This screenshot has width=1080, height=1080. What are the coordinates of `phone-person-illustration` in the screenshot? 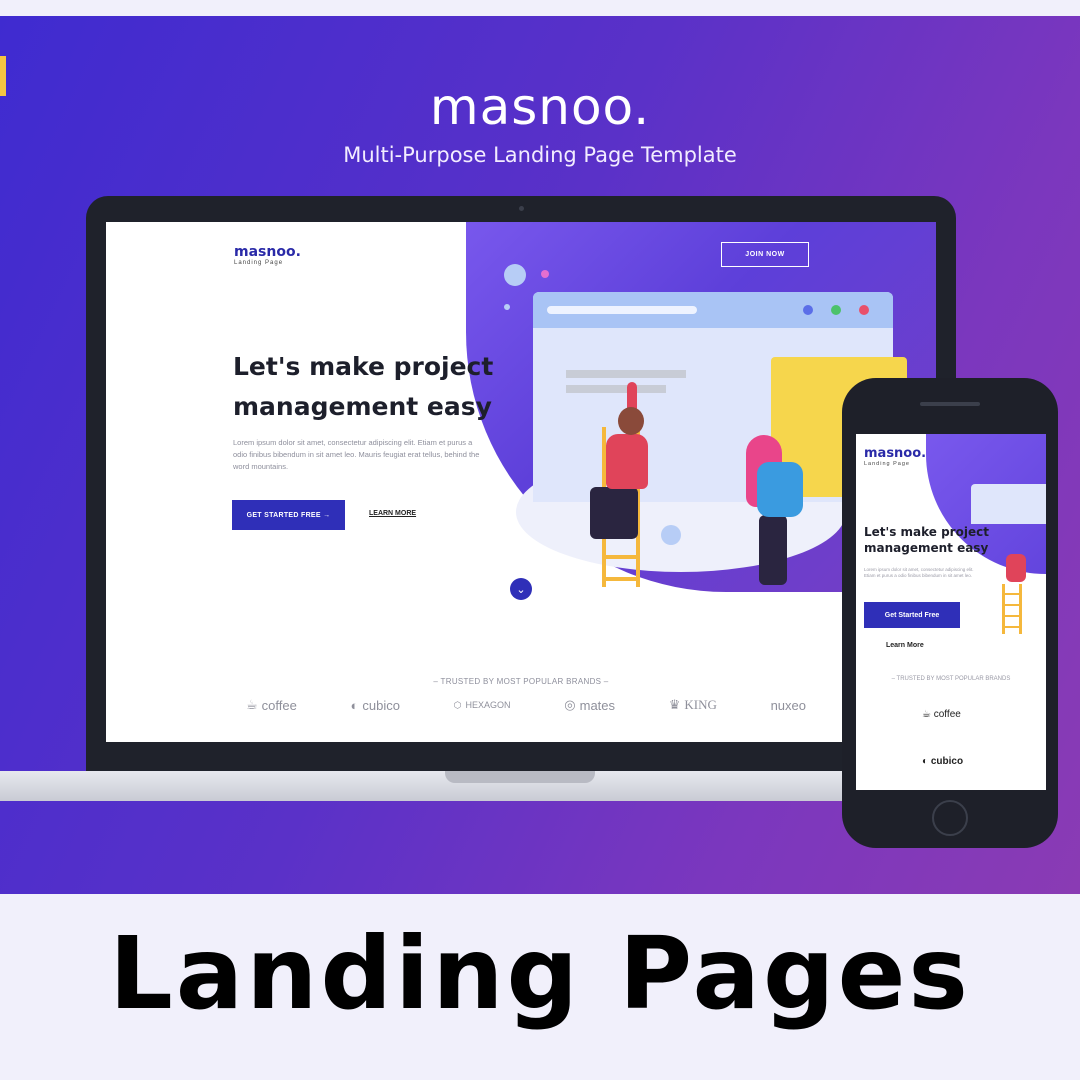 It's located at (1016, 568).